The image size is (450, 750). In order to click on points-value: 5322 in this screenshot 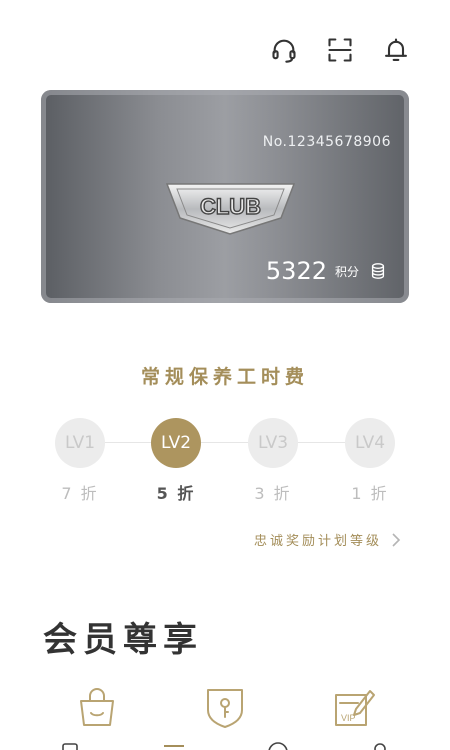, I will do `click(296, 271)`.